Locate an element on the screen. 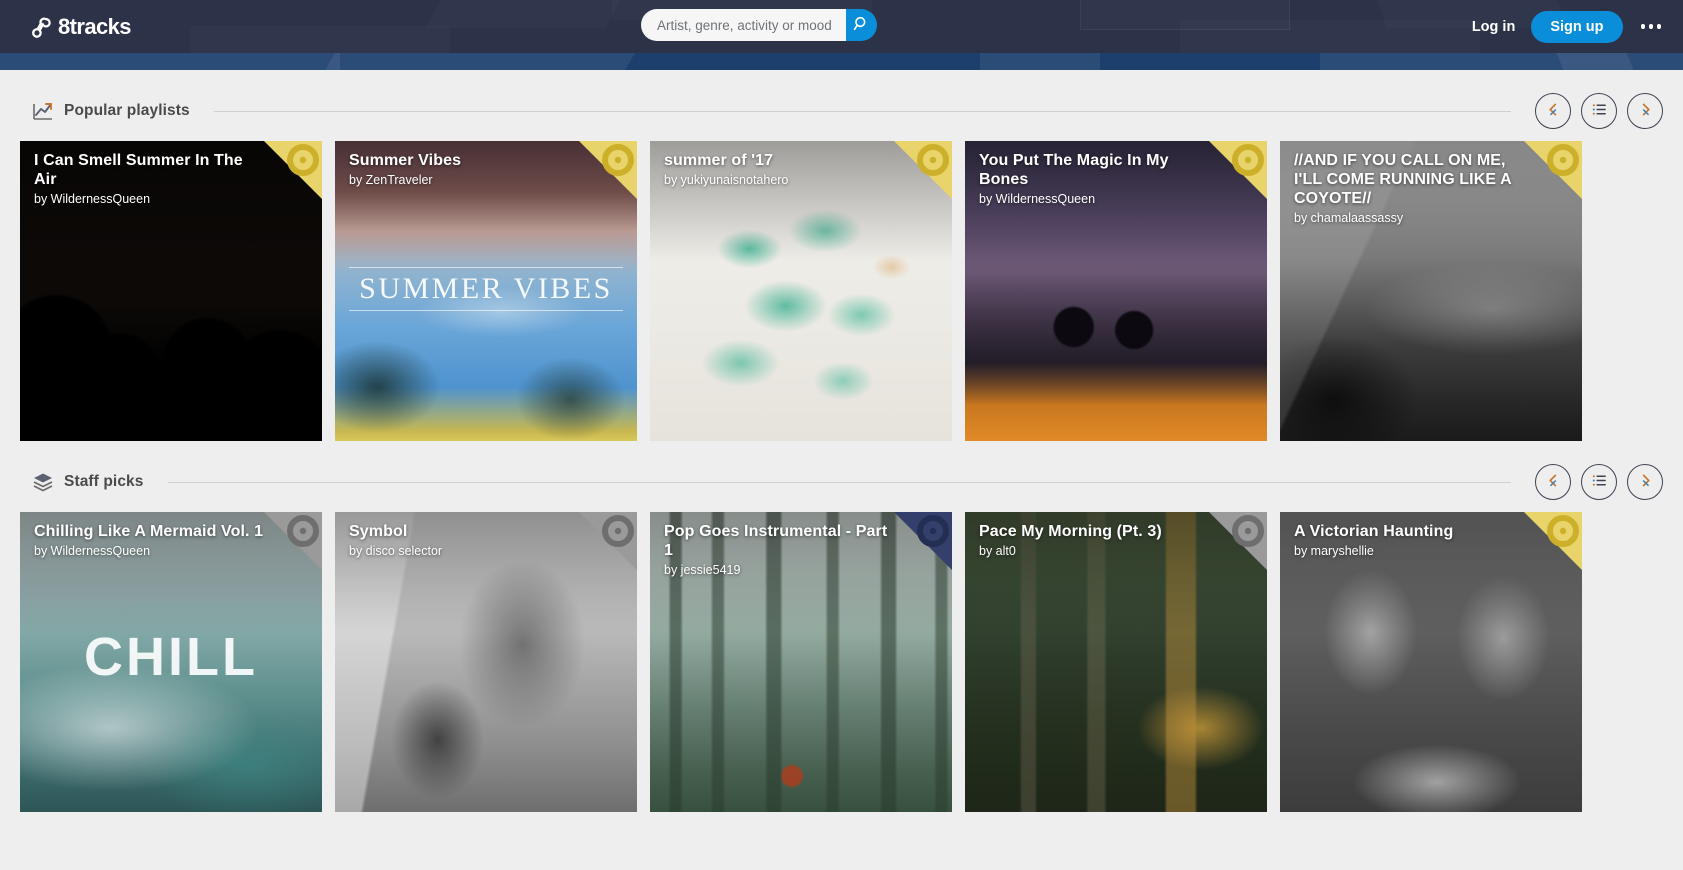 The width and height of the screenshot is (1683, 870). playlist-card: Pace My Morning (Pt. 3) by alt0 is located at coordinates (1116, 662).